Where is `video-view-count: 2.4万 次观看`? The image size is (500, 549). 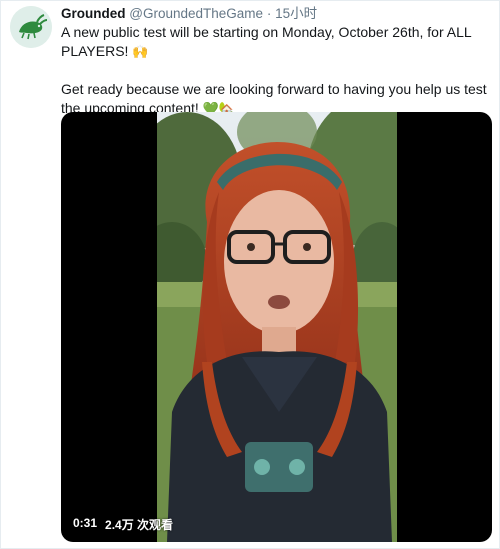
video-view-count: 2.4万 次观看 is located at coordinates (139, 525).